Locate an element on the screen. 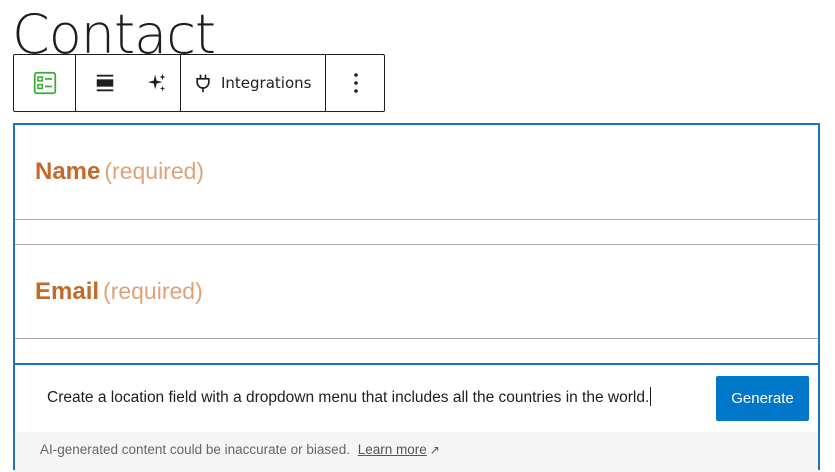 This screenshot has width=835, height=472. ai-assistant-button is located at coordinates (157, 83).